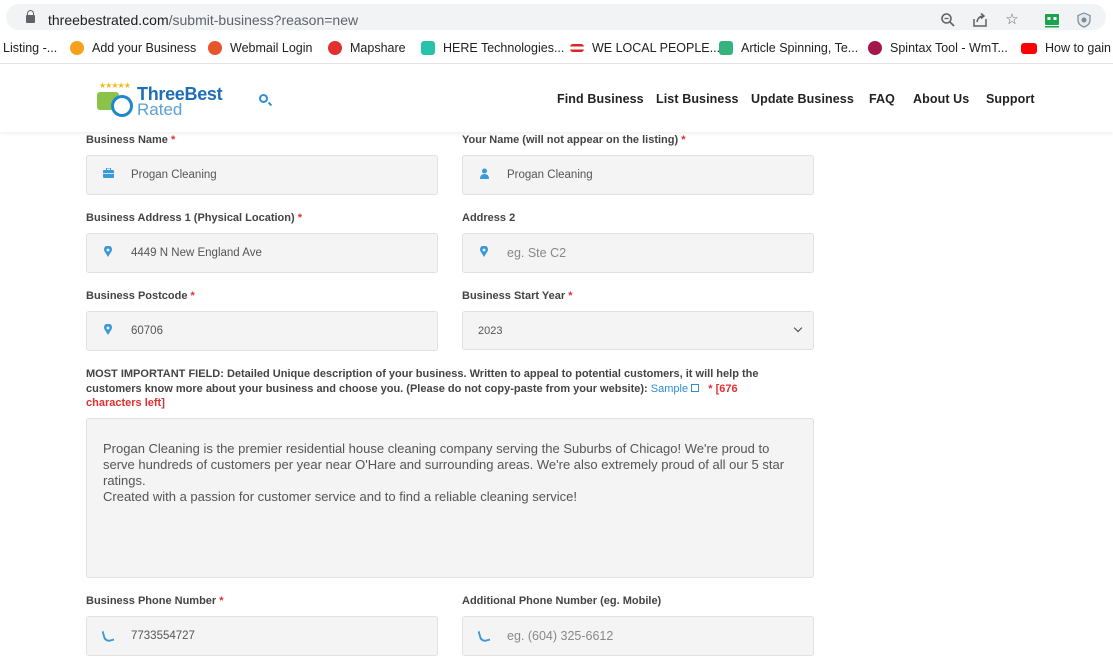  What do you see at coordinates (638, 636) in the screenshot?
I see `additional-phone-input: eg. (604) 325-6612` at bounding box center [638, 636].